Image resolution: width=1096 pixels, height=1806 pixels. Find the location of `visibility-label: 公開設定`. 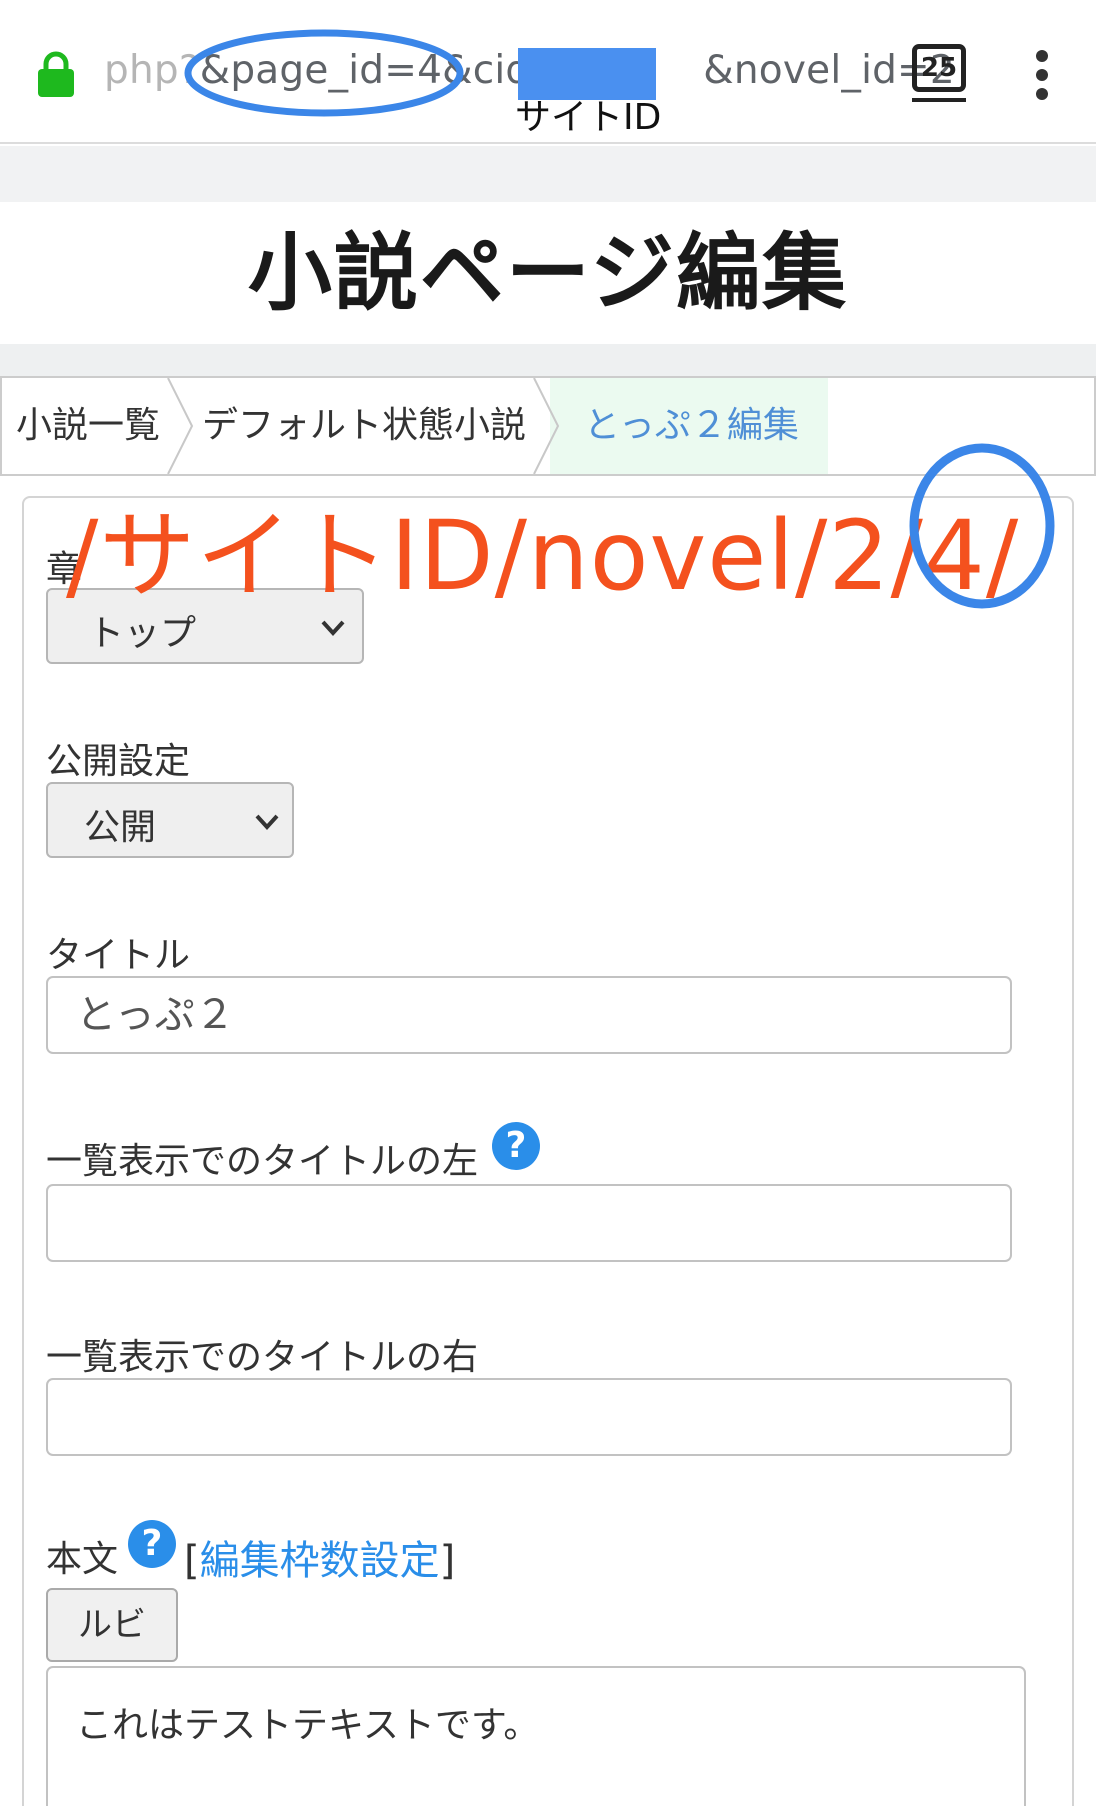

visibility-label: 公開設定 is located at coordinates (118, 761).